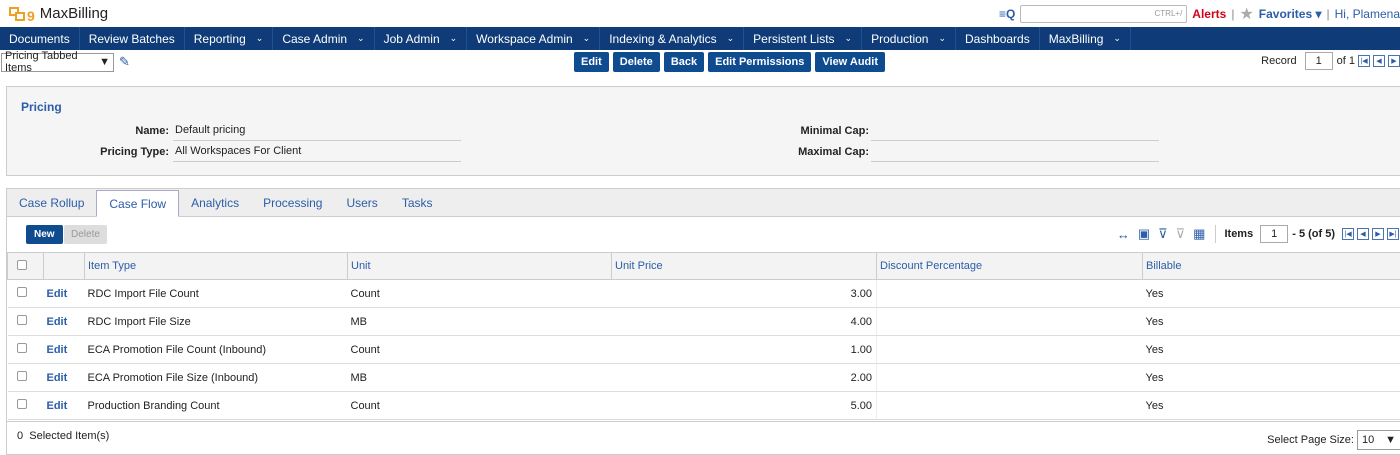 This screenshot has height=455, width=1400. What do you see at coordinates (703, 321) in the screenshot?
I see `table-row: Edit RDC Import File Size MB 4.00 Yes` at bounding box center [703, 321].